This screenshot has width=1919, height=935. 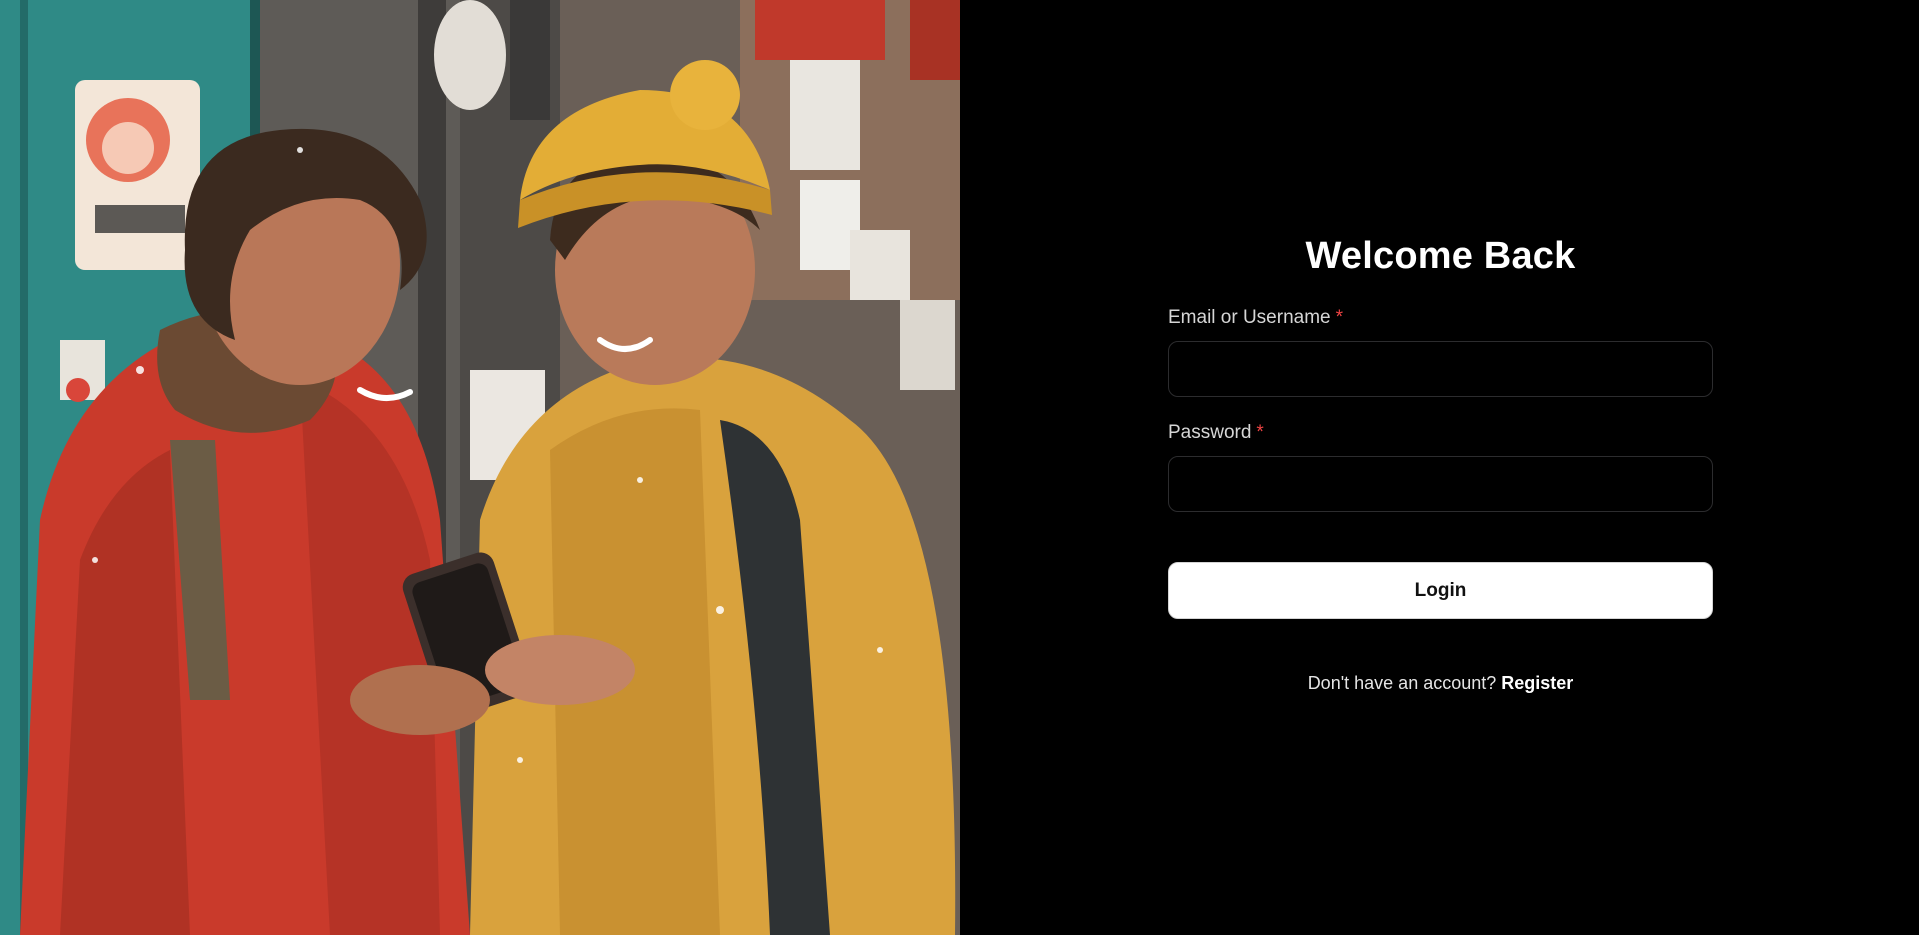 I want to click on email-label: Email or Username *, so click(x=1440, y=318).